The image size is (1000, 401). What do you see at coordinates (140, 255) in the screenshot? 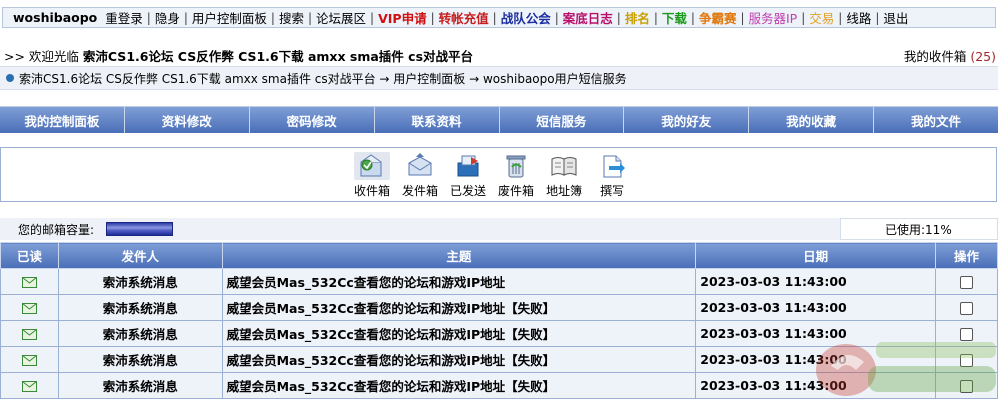
I see `header-sender: 发件人` at bounding box center [140, 255].